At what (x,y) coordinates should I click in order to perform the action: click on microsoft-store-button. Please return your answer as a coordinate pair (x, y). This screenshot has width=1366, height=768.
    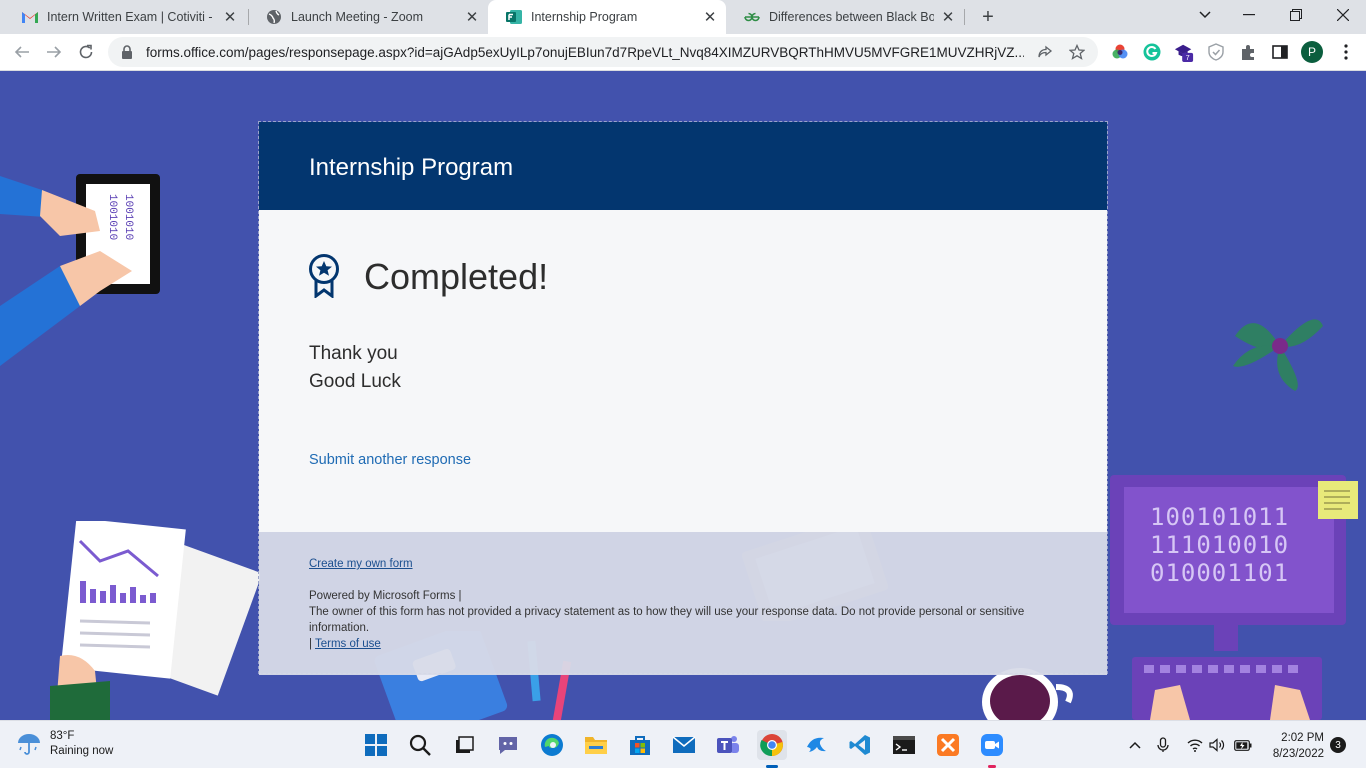
    Looking at the image, I should click on (640, 745).